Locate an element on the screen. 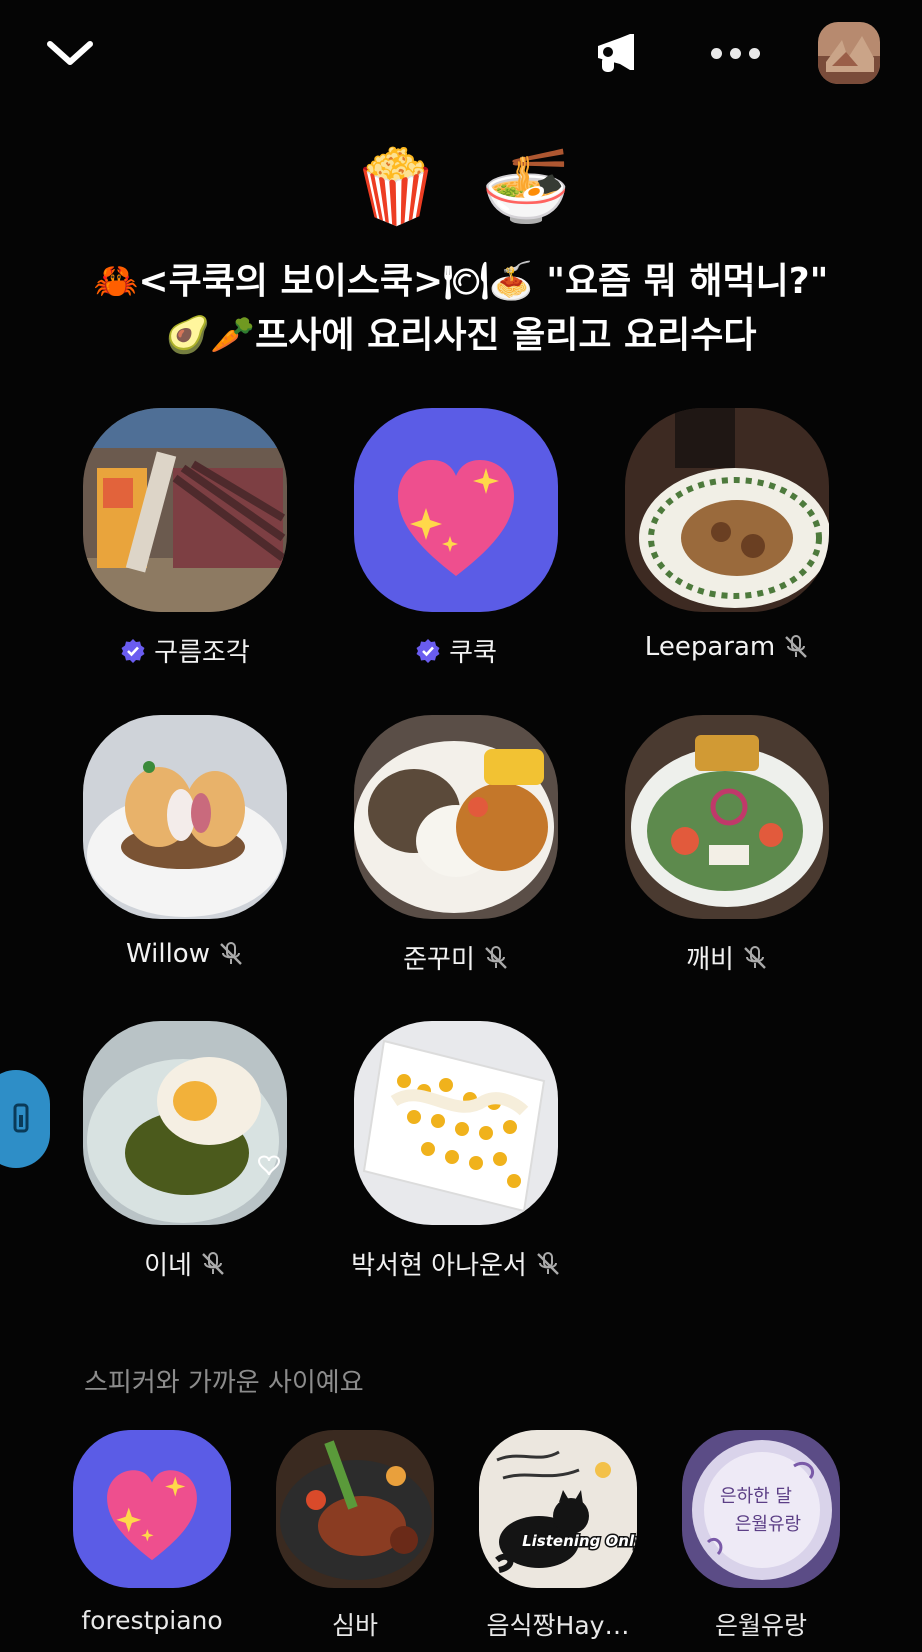 This screenshot has height=1652, width=922. speaker-tile: Willow is located at coordinates (185, 842).